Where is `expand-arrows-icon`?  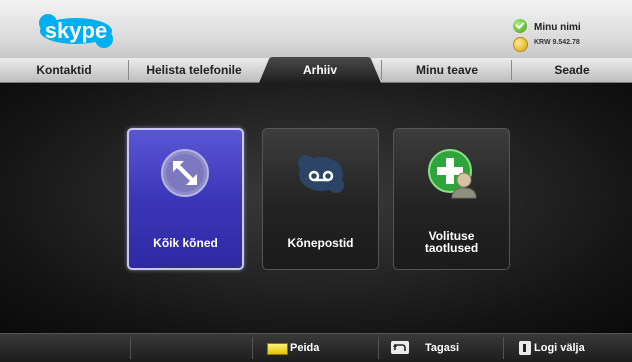
expand-arrows-icon is located at coordinates (185, 173).